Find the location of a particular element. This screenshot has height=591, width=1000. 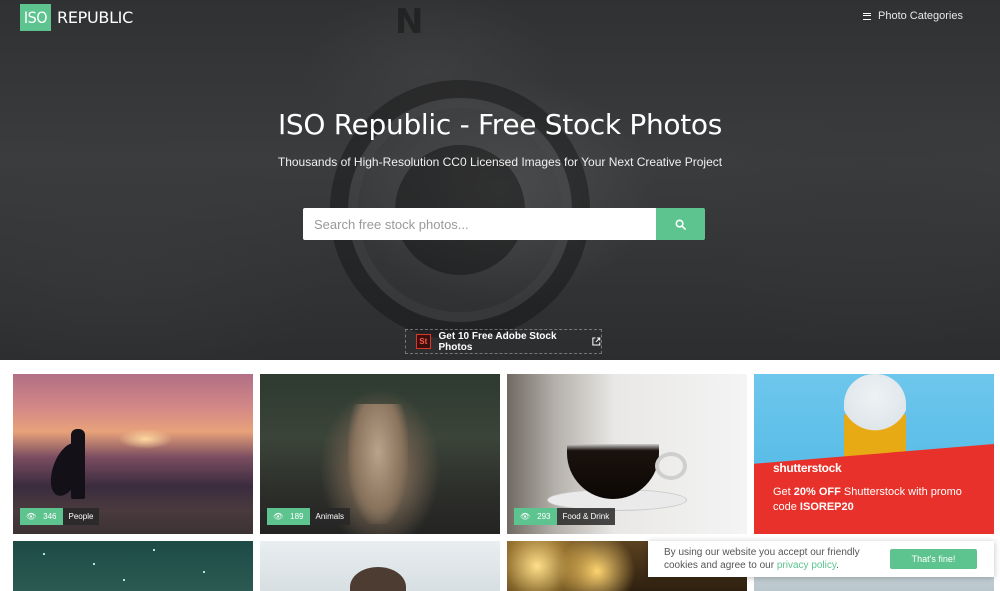

photo-count: 346 is located at coordinates (50, 516).